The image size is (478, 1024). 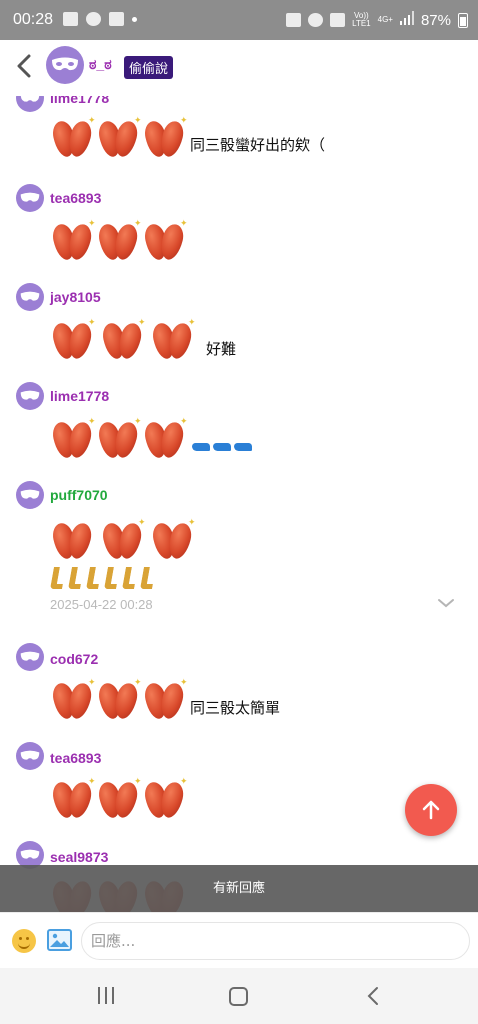 I want to click on alarm-icon, so click(x=316, y=20).